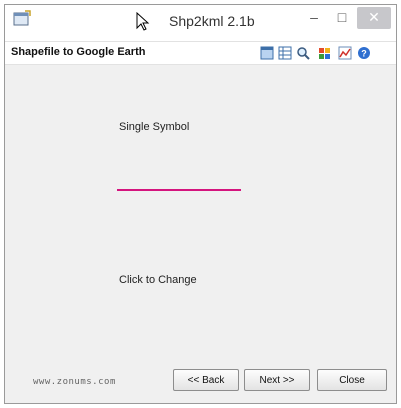  What do you see at coordinates (352, 380) in the screenshot?
I see `close-button: Close` at bounding box center [352, 380].